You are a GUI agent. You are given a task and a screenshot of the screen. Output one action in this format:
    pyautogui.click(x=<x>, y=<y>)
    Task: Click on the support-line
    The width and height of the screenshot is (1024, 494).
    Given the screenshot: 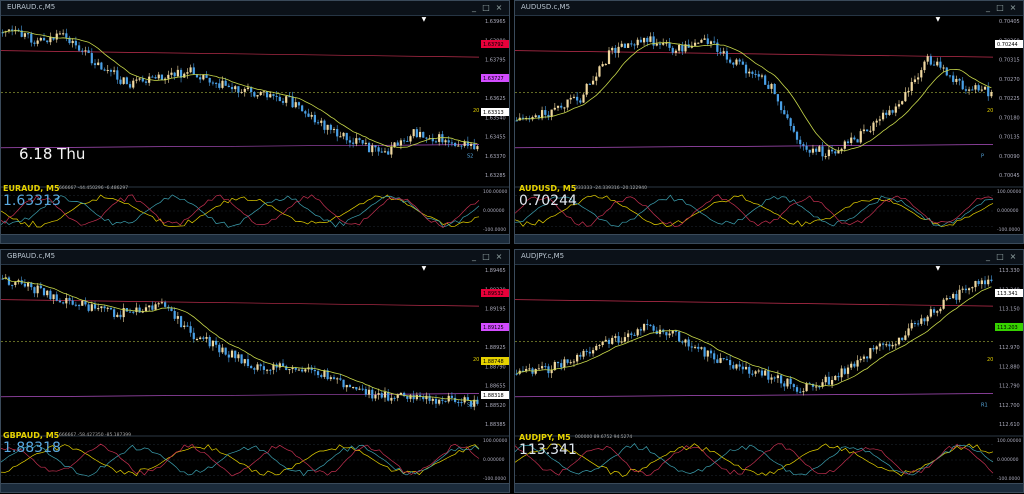 What is the action you would take?
    pyautogui.click(x=754, y=146)
    